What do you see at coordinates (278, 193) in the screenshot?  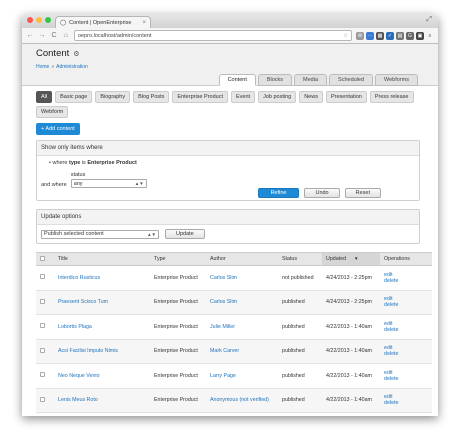 I see `refine-button: Refine` at bounding box center [278, 193].